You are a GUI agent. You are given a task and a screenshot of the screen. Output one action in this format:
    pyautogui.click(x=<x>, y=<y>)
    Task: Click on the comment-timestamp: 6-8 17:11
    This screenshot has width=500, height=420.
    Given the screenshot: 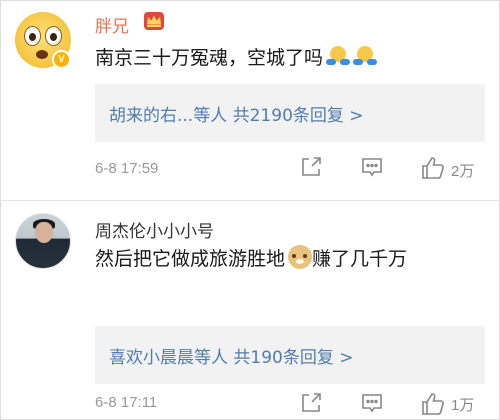 What is the action you would take?
    pyautogui.click(x=126, y=402)
    